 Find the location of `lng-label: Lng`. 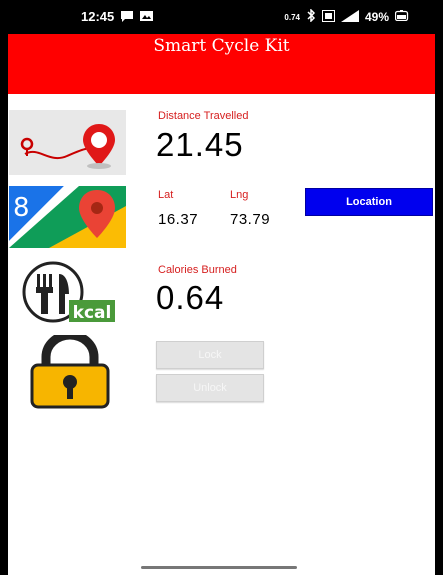

lng-label: Lng is located at coordinates (239, 195).